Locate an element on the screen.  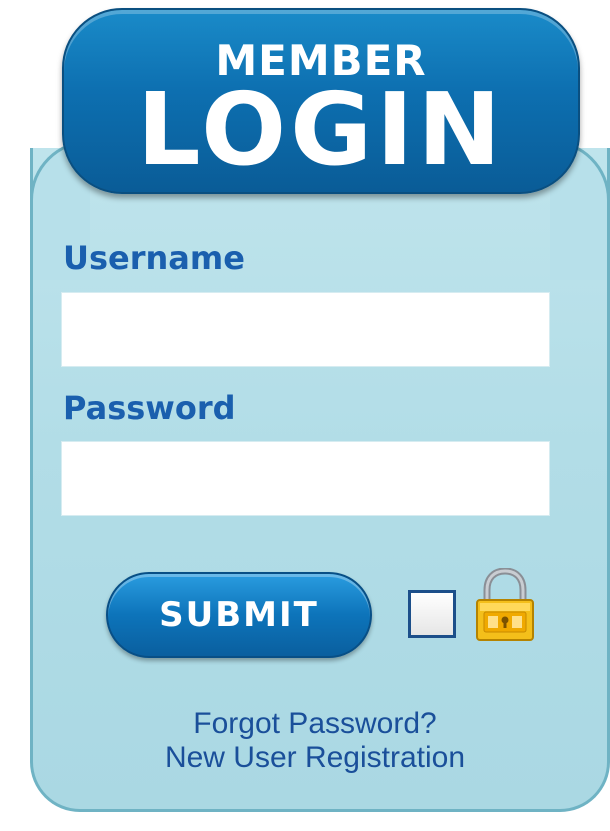
submit-button: SUBMIT is located at coordinates (239, 615).